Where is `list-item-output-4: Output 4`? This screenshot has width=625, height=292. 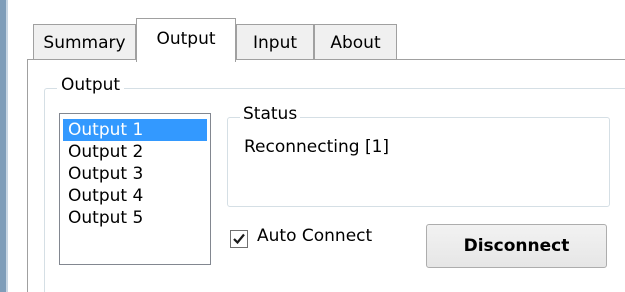
list-item-output-4: Output 4 is located at coordinates (135, 196).